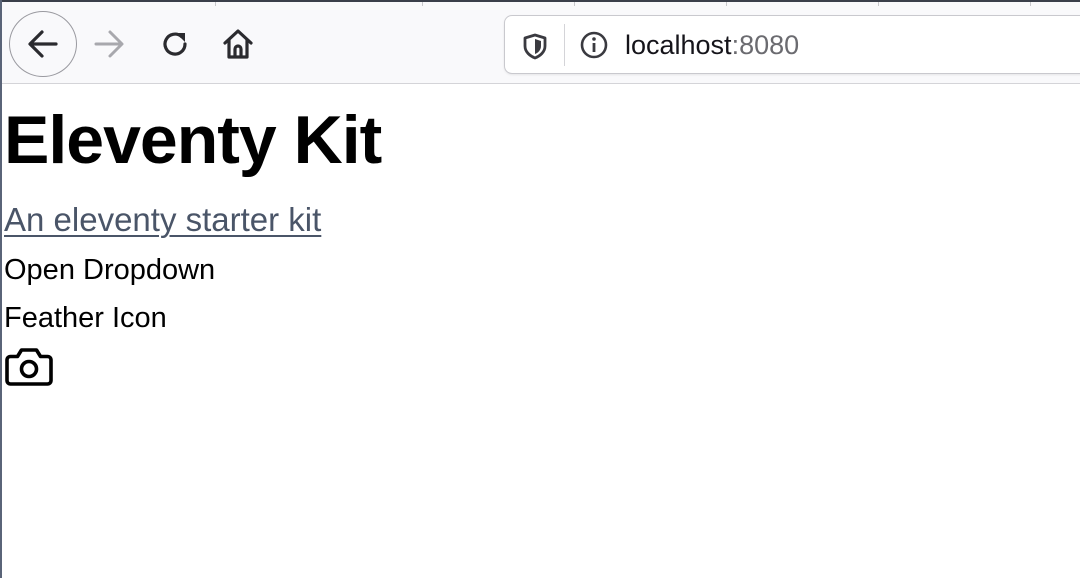 This screenshot has width=1080, height=578. I want to click on url-bar: localhost:8080, so click(792, 44).